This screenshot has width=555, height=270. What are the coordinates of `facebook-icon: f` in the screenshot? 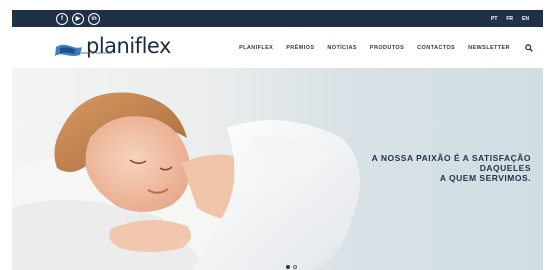 It's located at (62, 18).